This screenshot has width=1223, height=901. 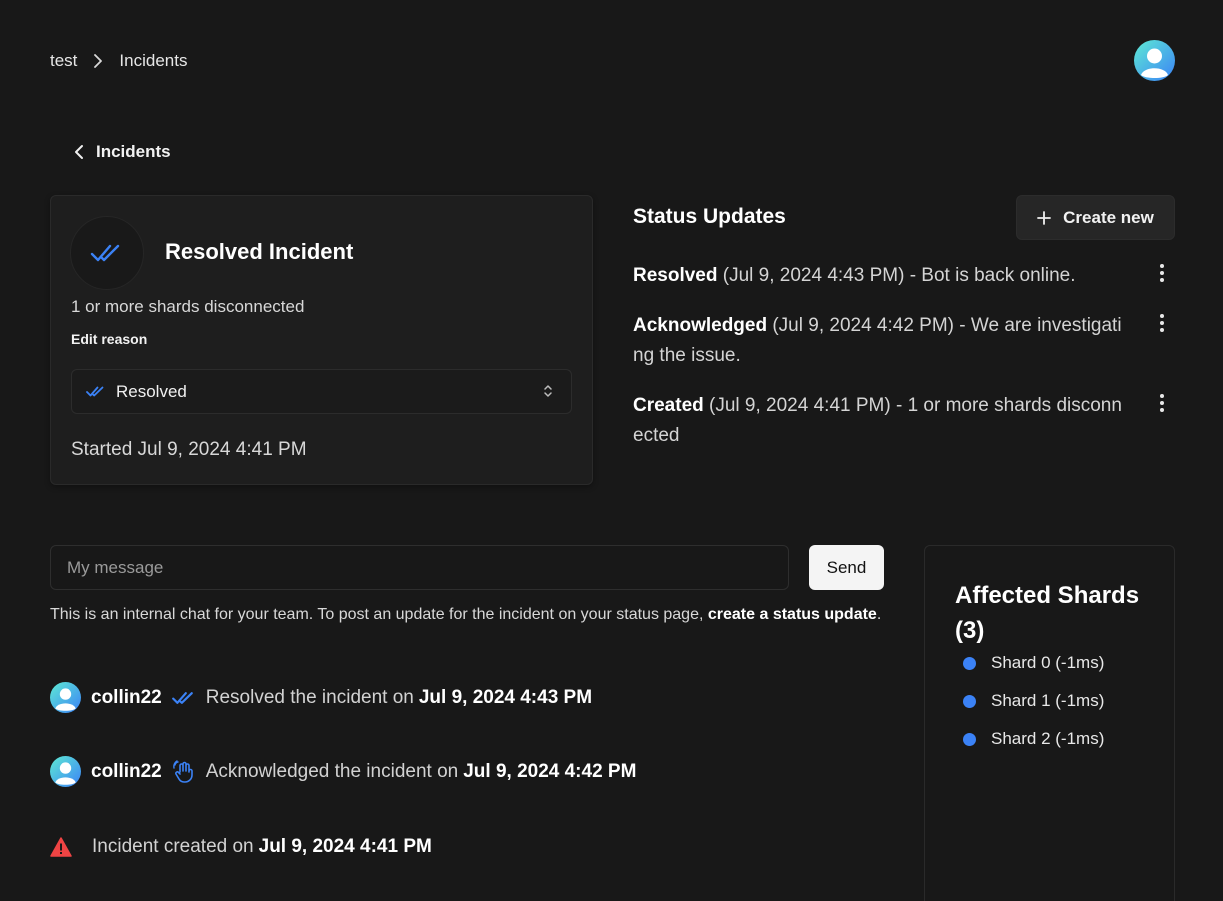 I want to click on back-to-incidents-link: Incidents, so click(x=122, y=152).